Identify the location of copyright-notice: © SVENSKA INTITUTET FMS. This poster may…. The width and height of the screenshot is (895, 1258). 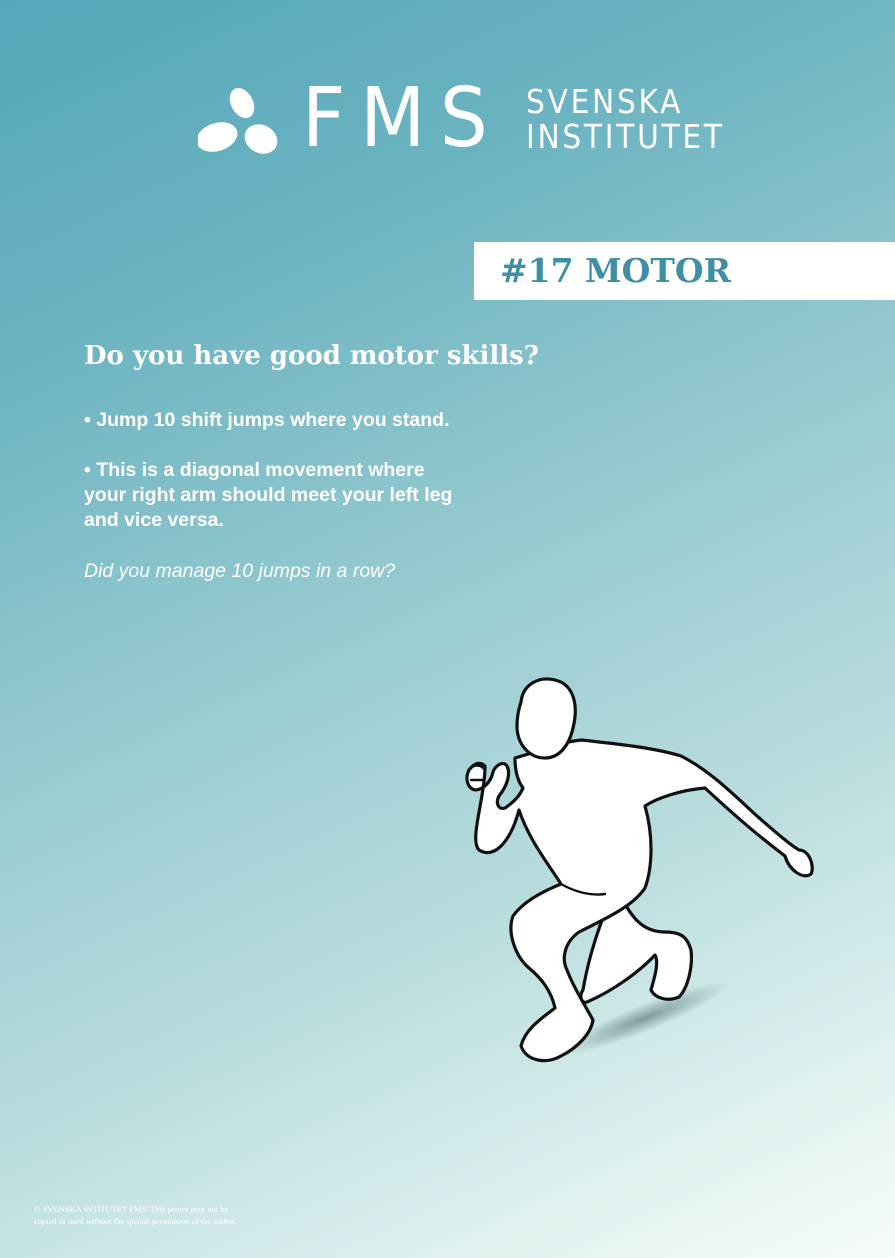
(135, 1215).